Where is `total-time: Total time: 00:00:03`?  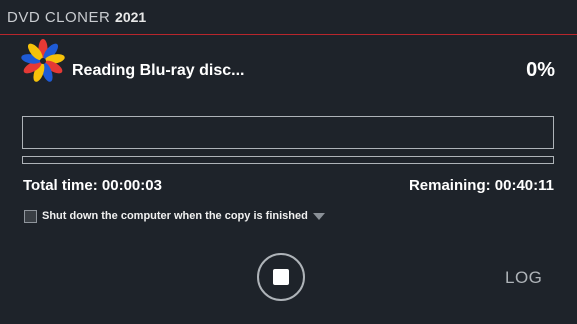 total-time: Total time: 00:00:03 is located at coordinates (92, 185).